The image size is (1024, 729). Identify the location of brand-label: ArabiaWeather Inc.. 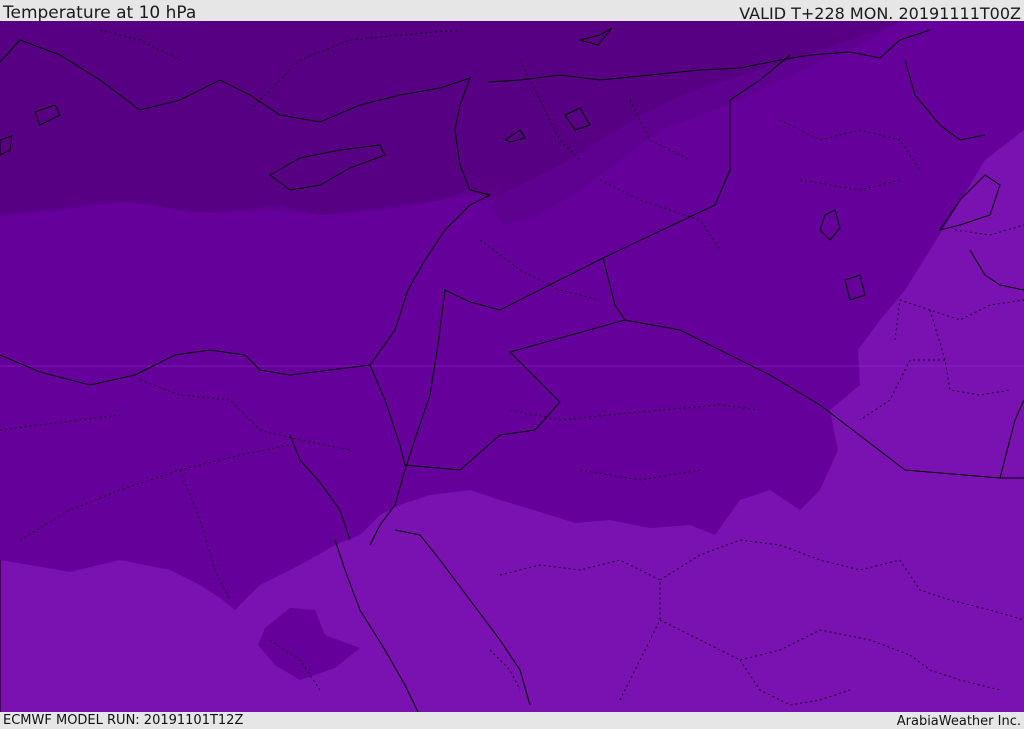
(958, 721).